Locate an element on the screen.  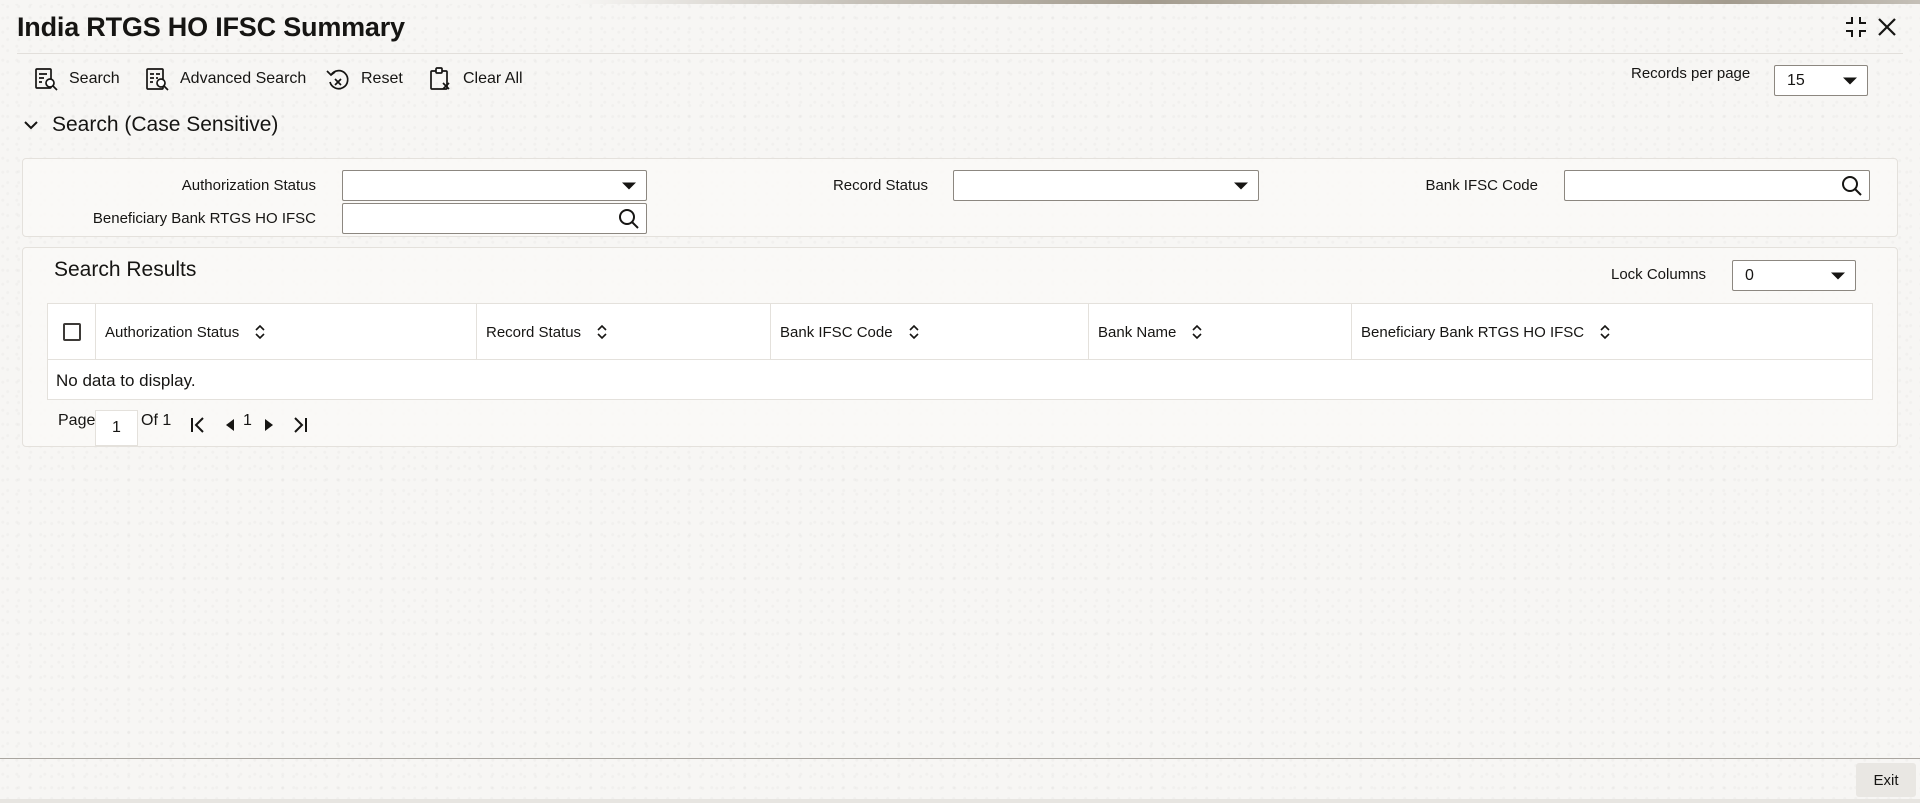
advanced-search-button: Advanced Search is located at coordinates (225, 79).